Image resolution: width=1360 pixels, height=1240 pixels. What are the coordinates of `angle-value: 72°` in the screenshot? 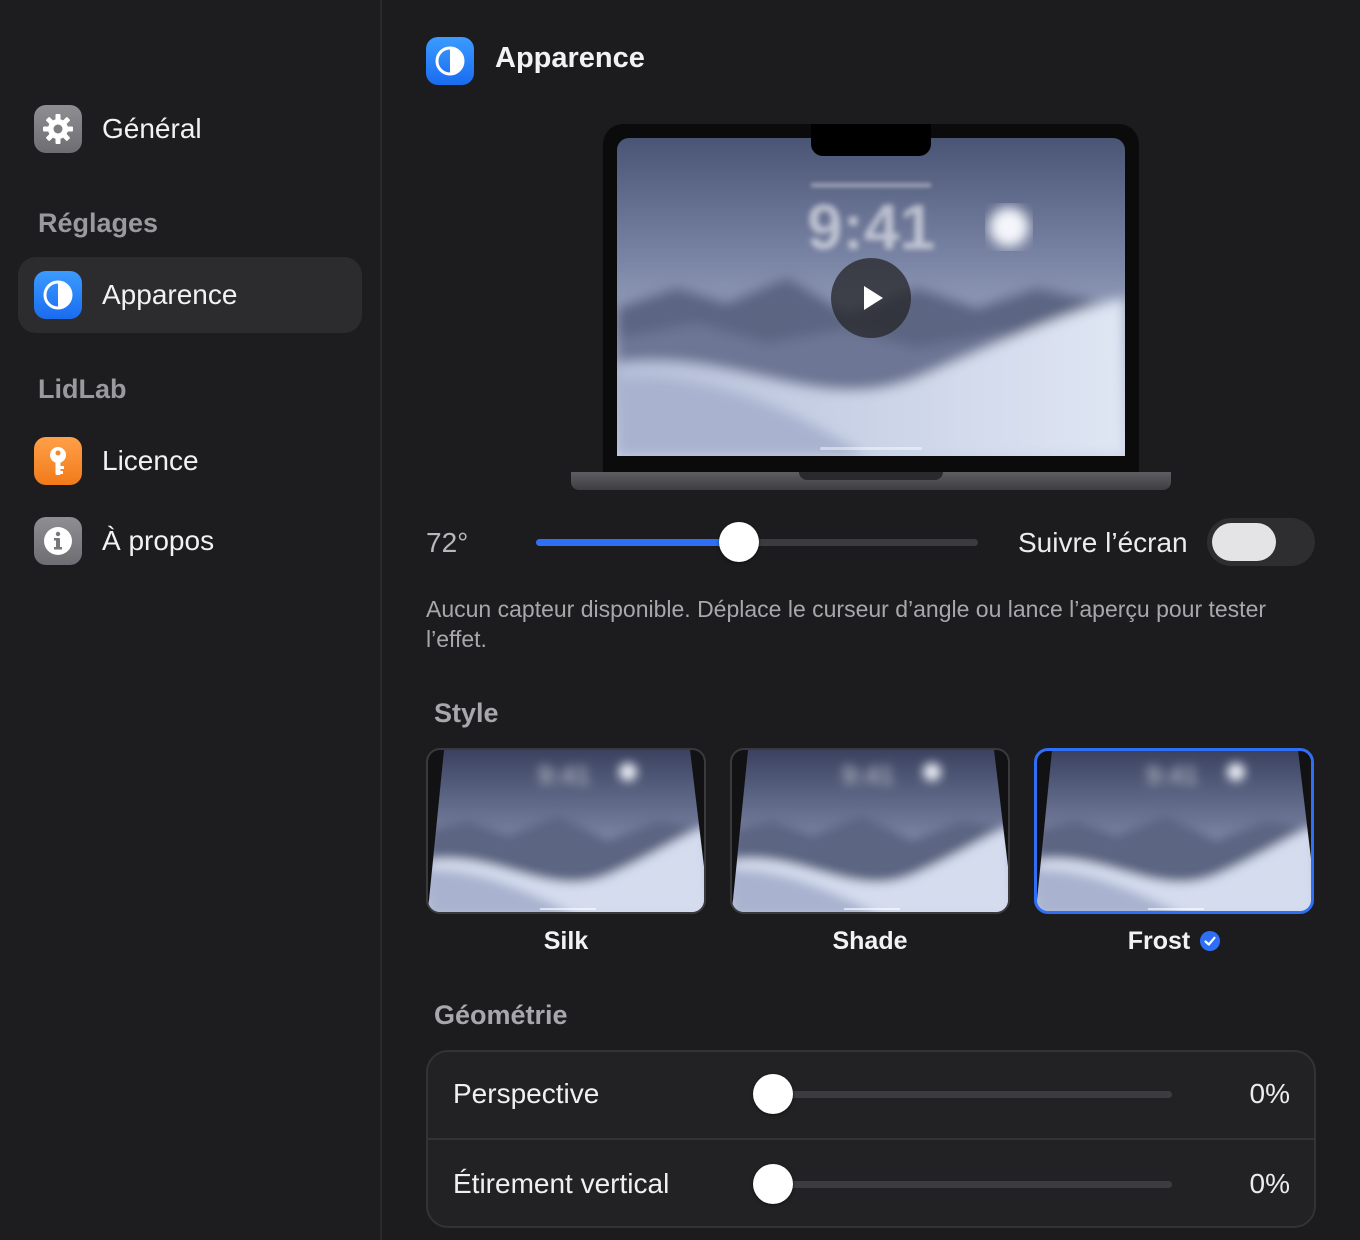 It's located at (447, 542).